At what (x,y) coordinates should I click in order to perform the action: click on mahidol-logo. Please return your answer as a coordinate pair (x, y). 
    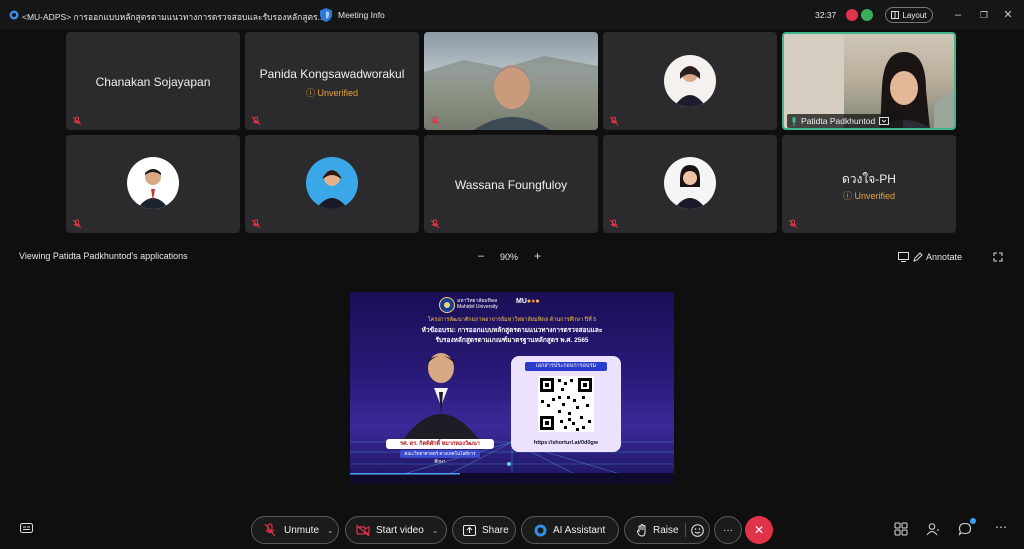
    Looking at the image, I should click on (447, 305).